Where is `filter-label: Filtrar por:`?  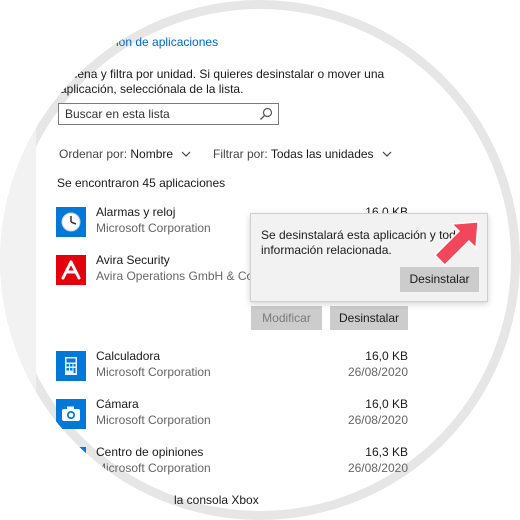 filter-label: Filtrar por: is located at coordinates (240, 154).